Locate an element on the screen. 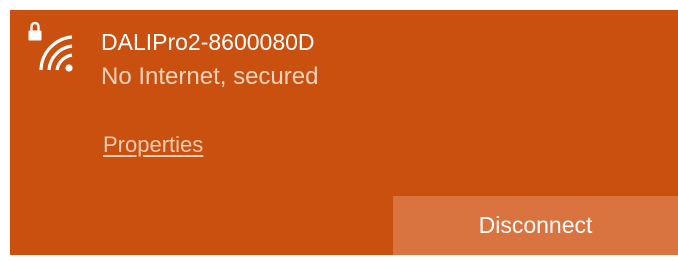  network-name: DALIPro2-8600080D is located at coordinates (208, 42).